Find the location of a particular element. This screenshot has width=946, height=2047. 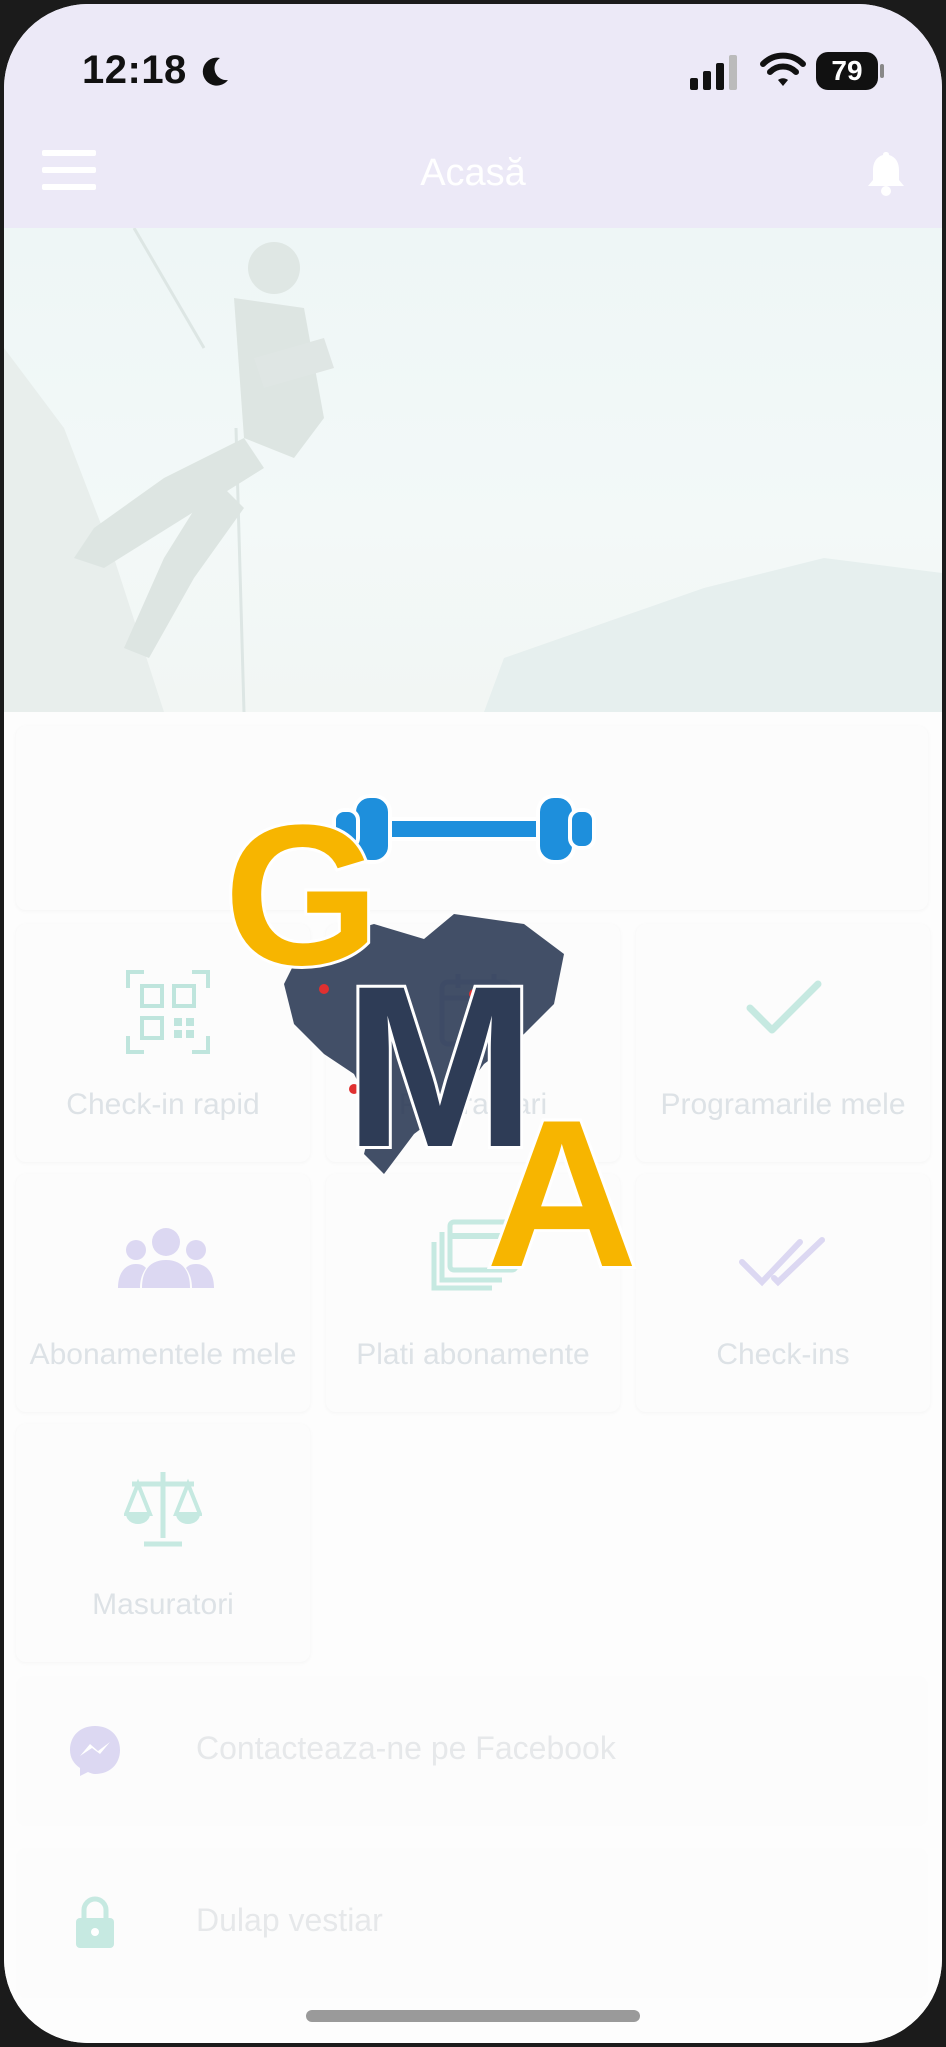

tile-label: Abonamentele mele is located at coordinates (163, 1354).